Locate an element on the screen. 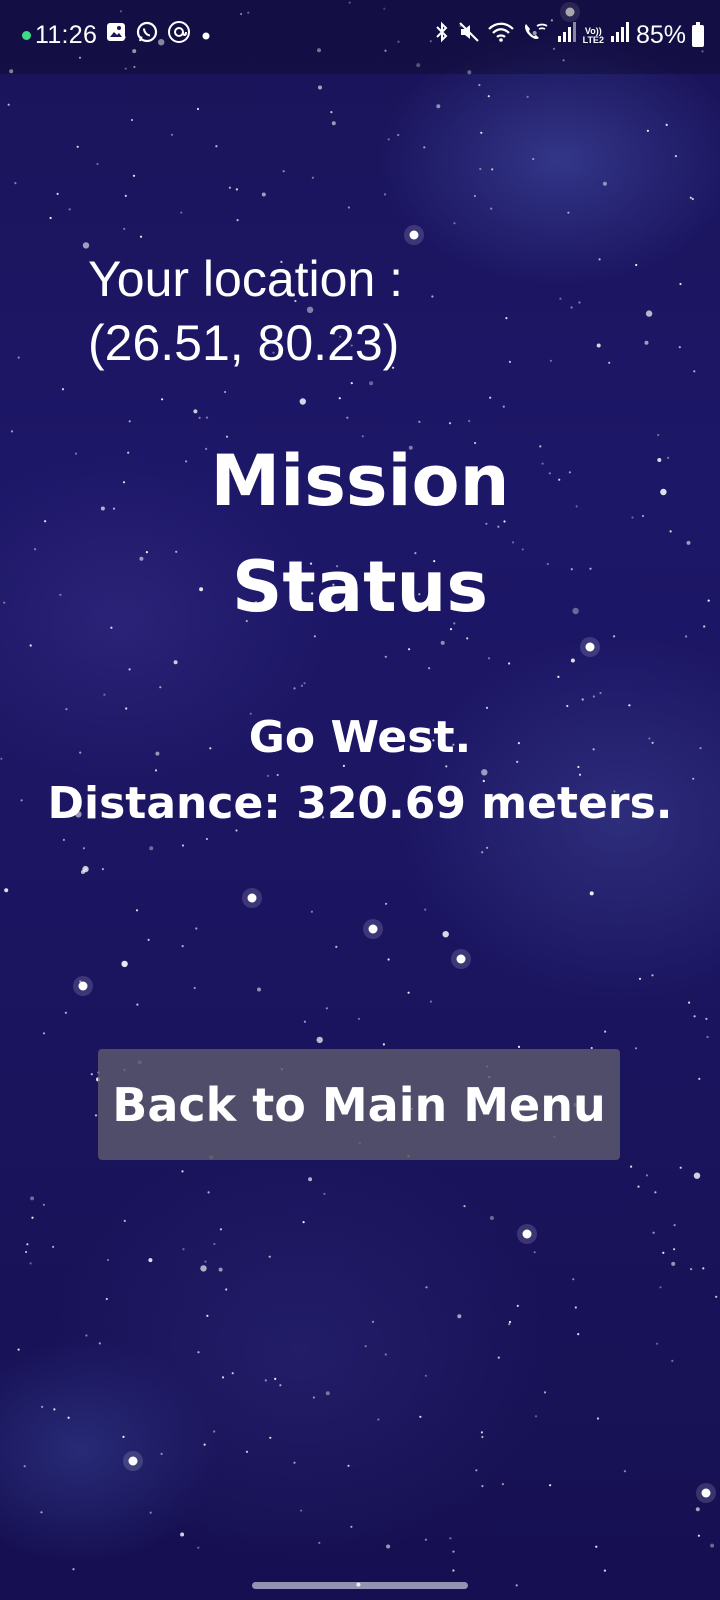 This screenshot has width=720, height=1600. location-readout: Your location : (26.51, 80.23) is located at coordinates (245, 311).